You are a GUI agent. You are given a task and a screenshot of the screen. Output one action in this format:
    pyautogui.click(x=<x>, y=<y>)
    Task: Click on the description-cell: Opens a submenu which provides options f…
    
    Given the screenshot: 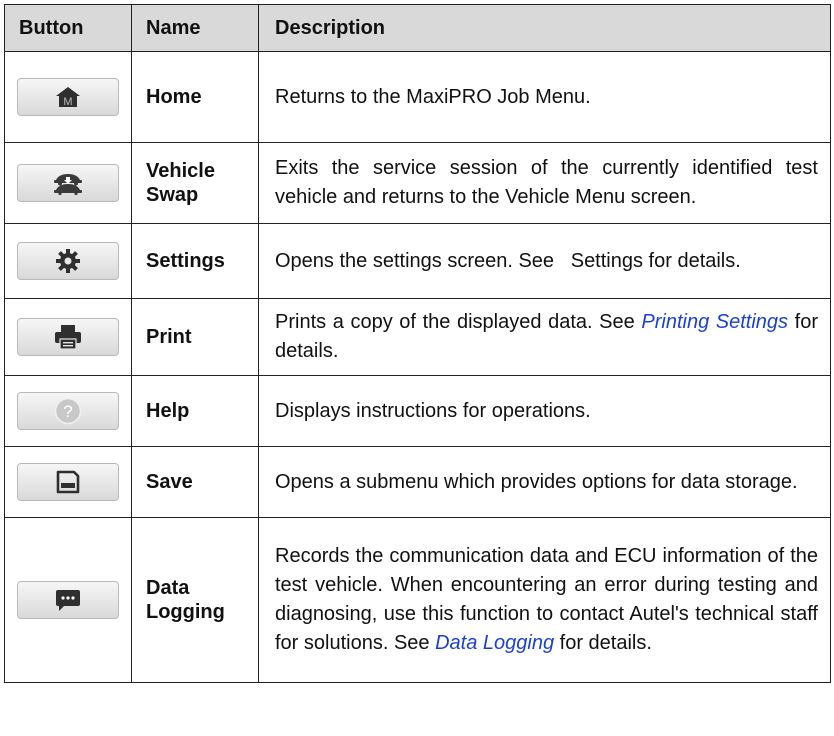 What is the action you would take?
    pyautogui.click(x=544, y=482)
    